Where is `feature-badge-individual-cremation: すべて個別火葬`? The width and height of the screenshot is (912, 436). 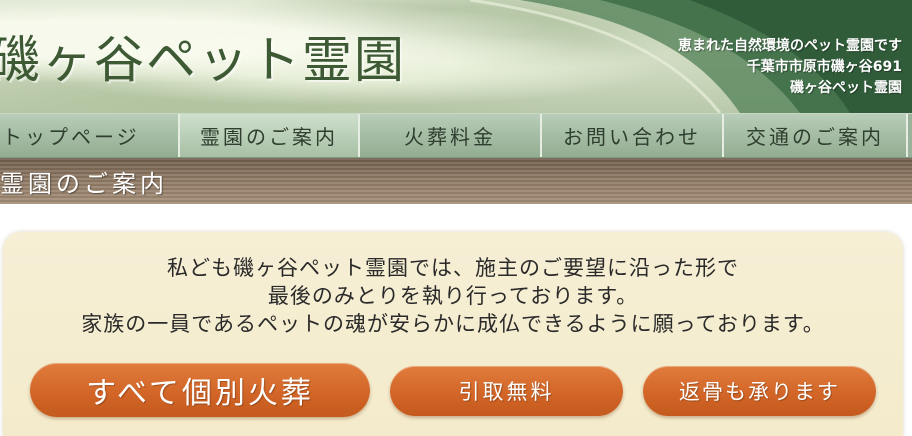
feature-badge-individual-cremation: すべて個別火葬 is located at coordinates (200, 390).